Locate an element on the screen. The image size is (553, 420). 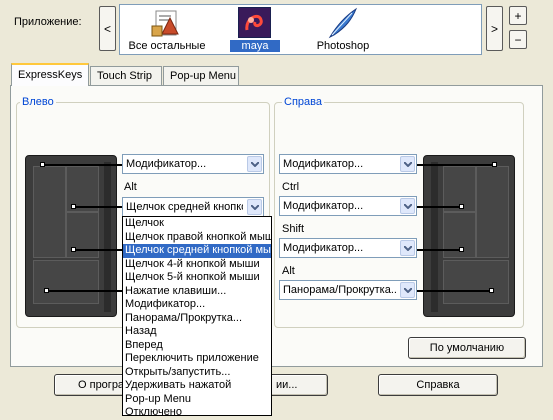
app-item-maya: maya is located at coordinates (255, 29).